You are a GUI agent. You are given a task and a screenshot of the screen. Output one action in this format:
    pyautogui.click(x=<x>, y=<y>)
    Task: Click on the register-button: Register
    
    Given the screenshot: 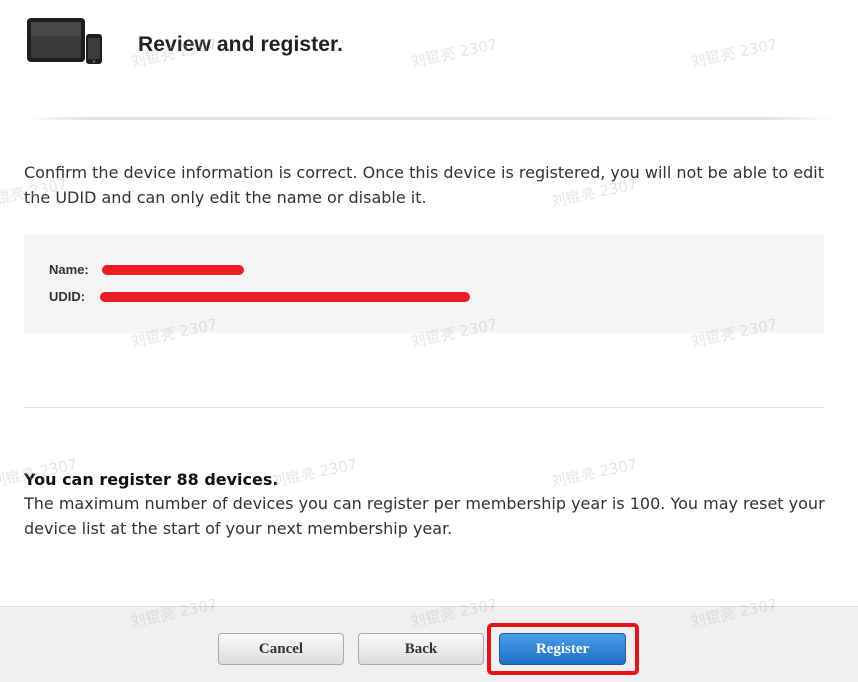 What is the action you would take?
    pyautogui.click(x=562, y=649)
    